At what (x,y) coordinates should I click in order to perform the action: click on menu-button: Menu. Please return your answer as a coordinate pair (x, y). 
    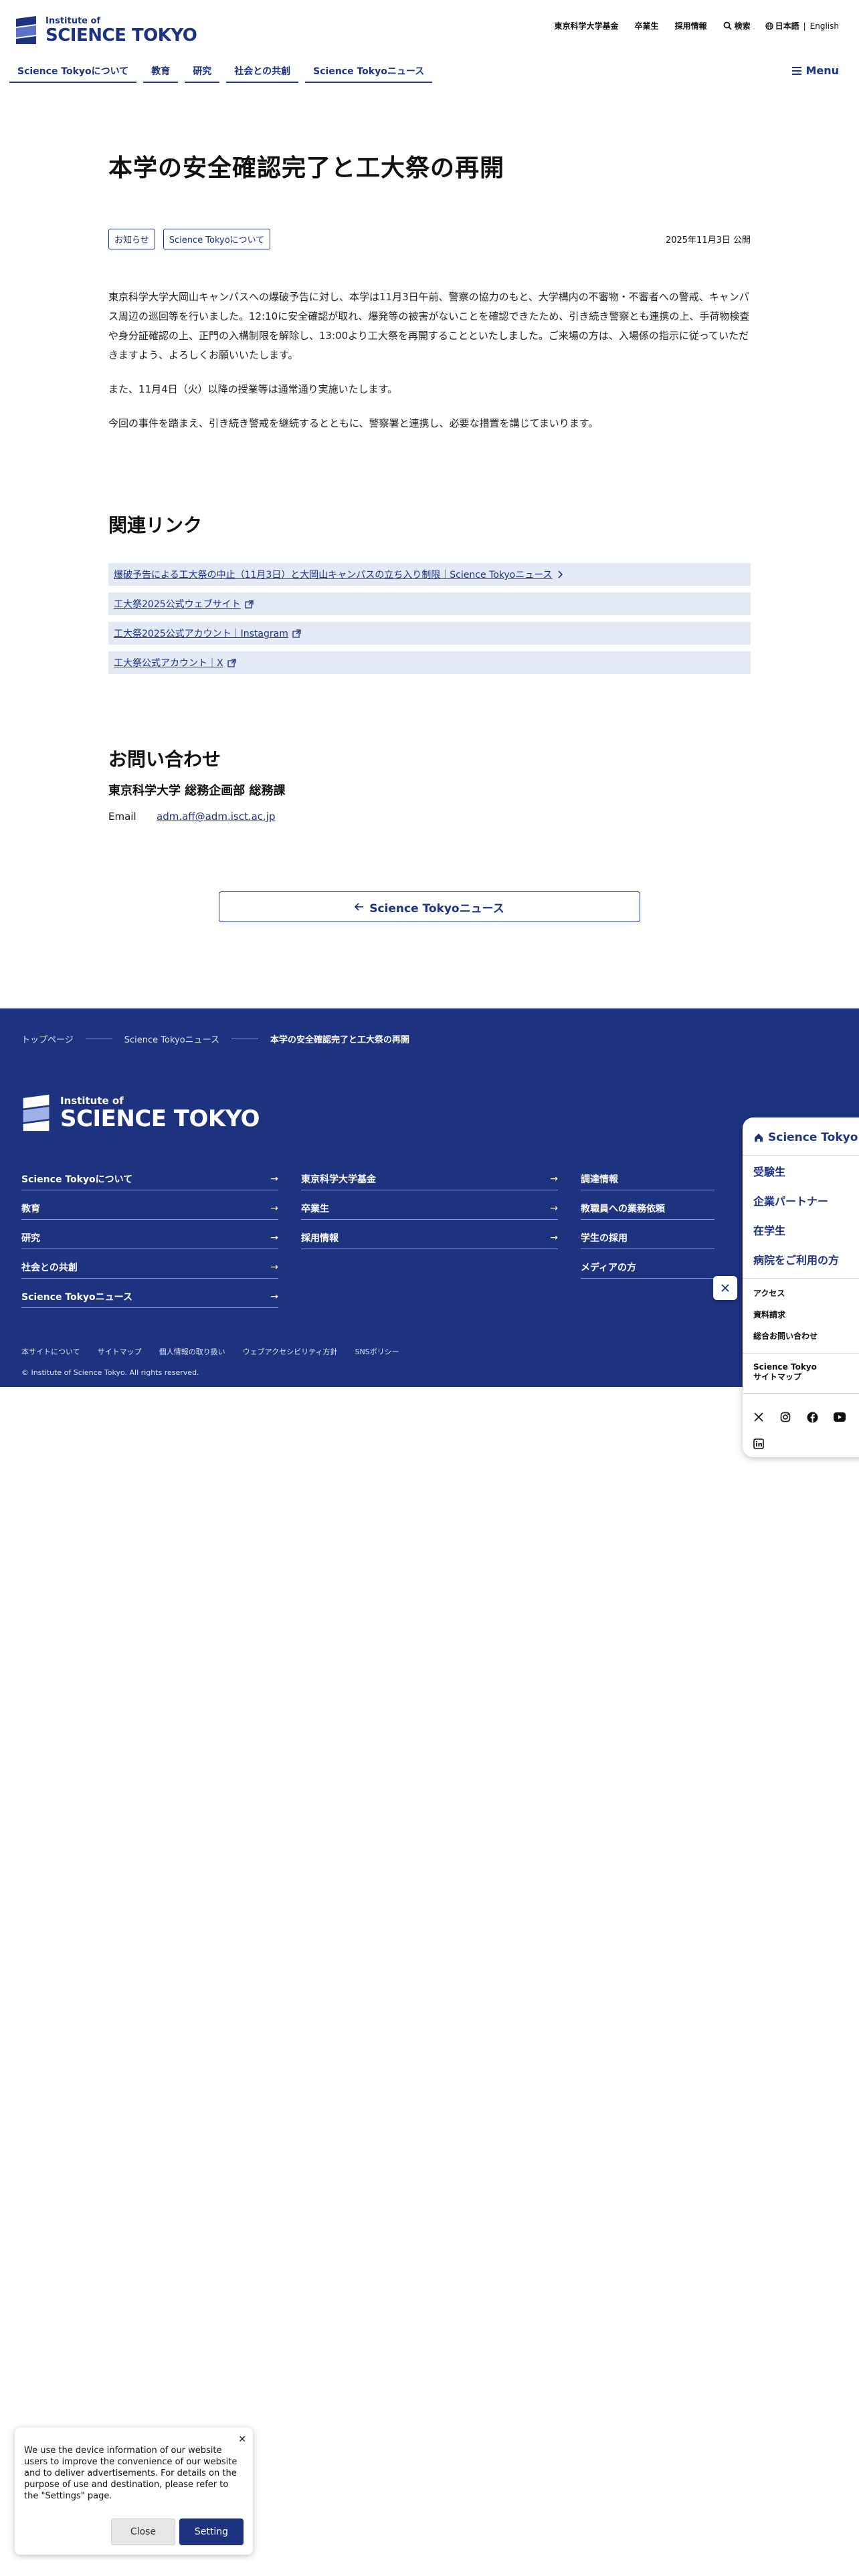
    Looking at the image, I should click on (816, 70).